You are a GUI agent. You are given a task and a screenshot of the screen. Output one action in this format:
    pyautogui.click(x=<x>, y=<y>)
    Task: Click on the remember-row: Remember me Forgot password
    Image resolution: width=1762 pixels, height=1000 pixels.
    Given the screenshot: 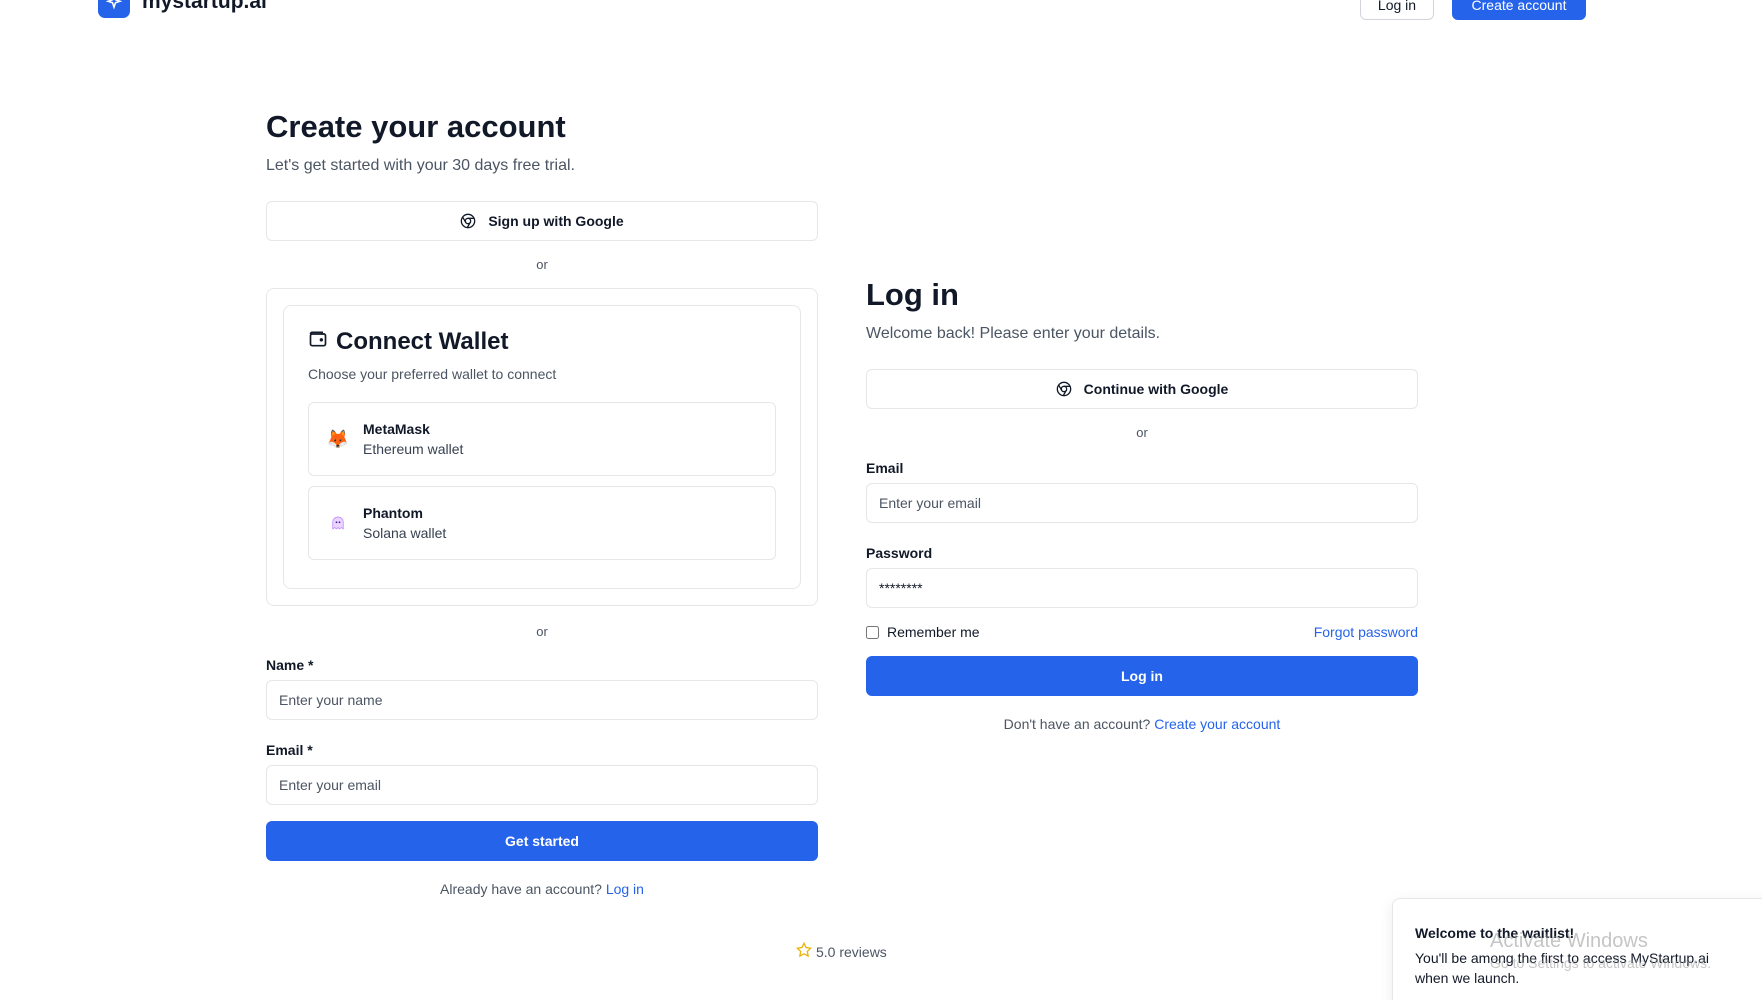 What is the action you would take?
    pyautogui.click(x=1142, y=632)
    